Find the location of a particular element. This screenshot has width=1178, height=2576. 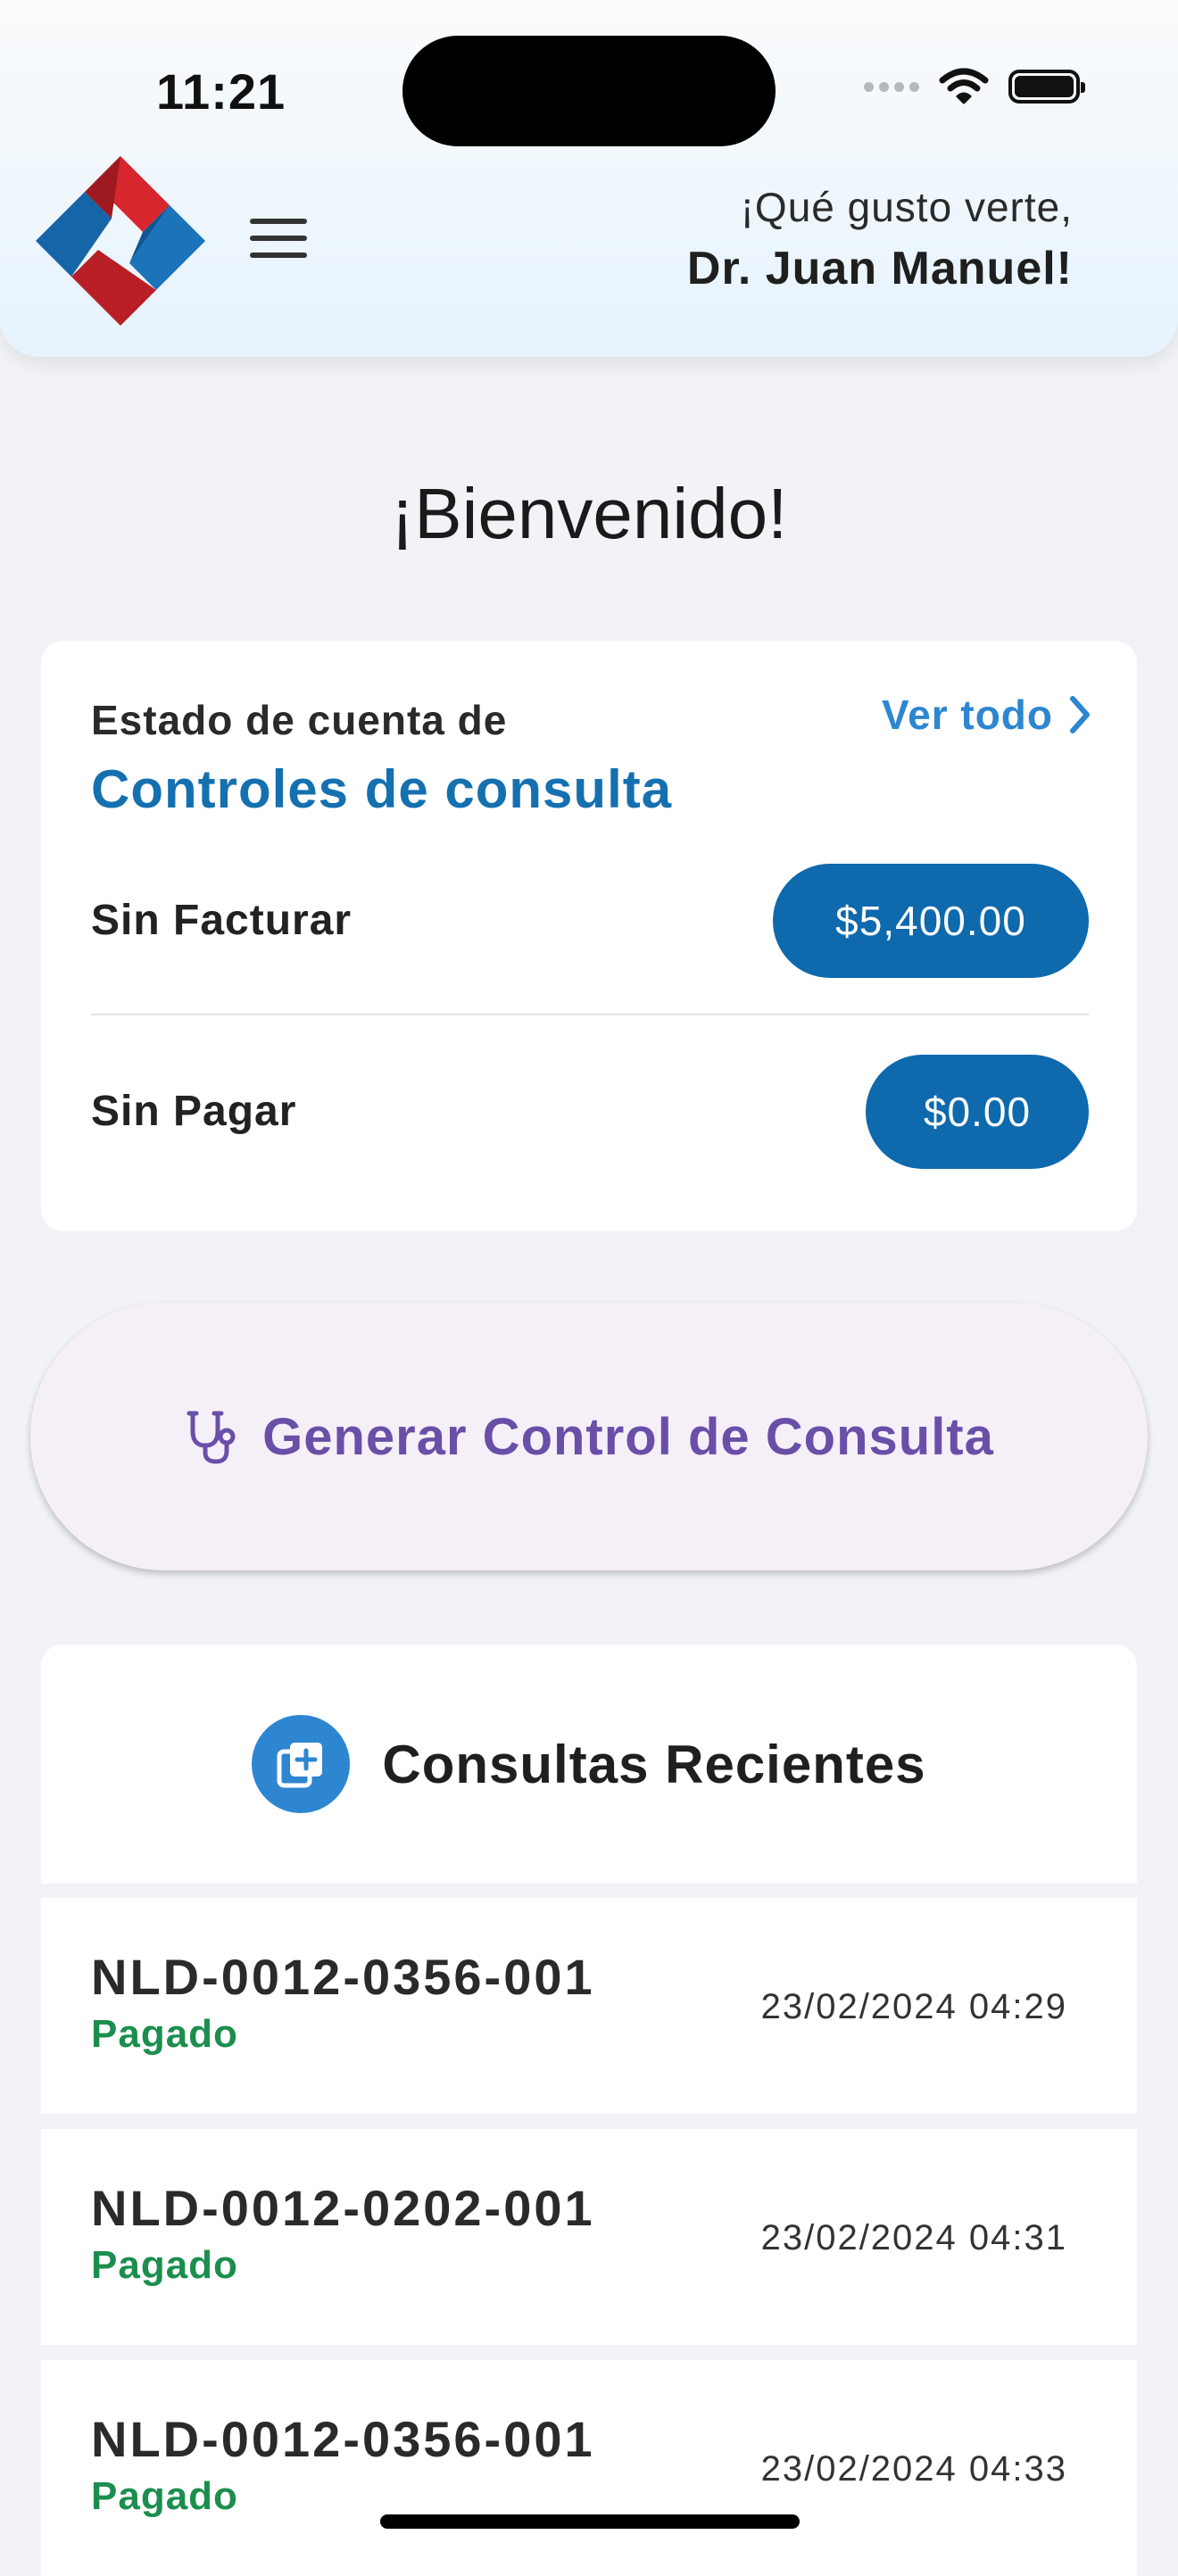

unpaid-label: Sin Pagar is located at coordinates (194, 1111).